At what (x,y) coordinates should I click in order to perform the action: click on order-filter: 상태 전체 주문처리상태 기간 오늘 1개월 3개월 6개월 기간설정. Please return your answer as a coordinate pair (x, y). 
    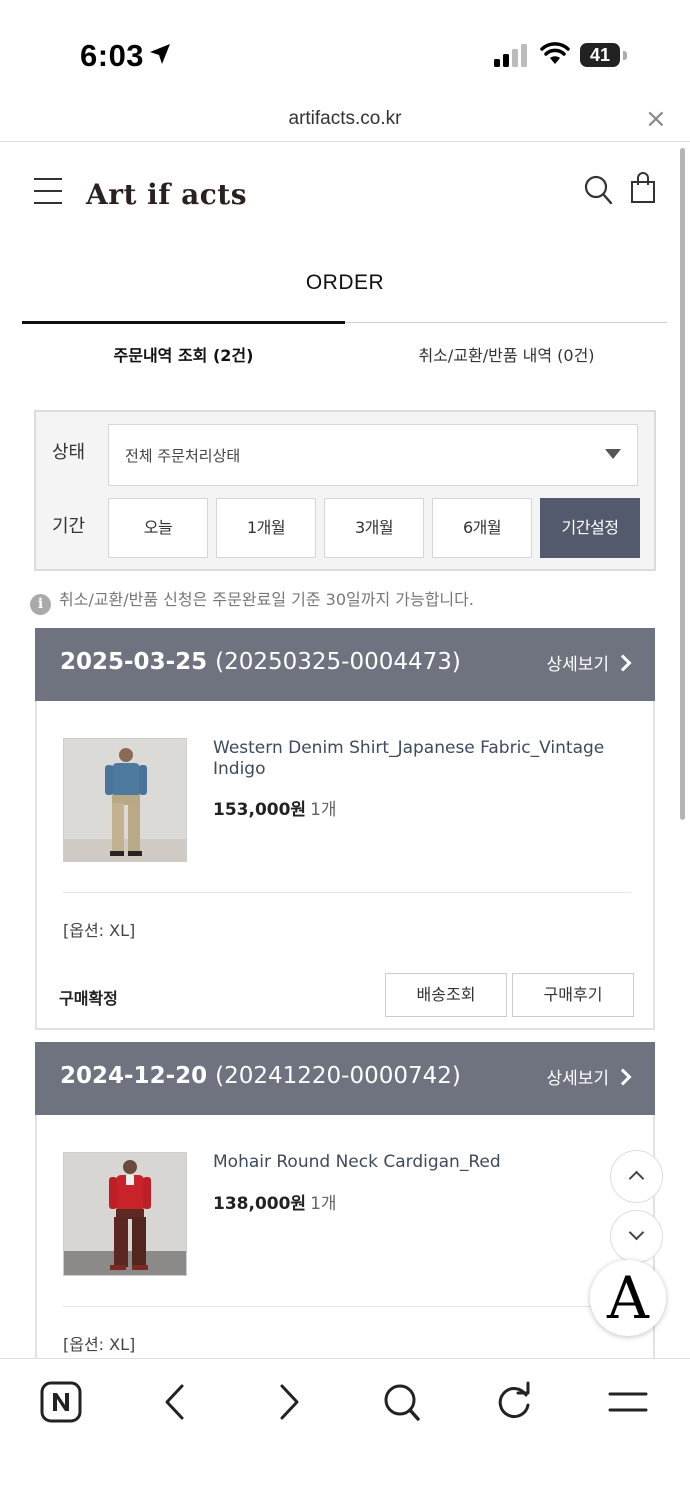
    Looking at the image, I should click on (345, 490).